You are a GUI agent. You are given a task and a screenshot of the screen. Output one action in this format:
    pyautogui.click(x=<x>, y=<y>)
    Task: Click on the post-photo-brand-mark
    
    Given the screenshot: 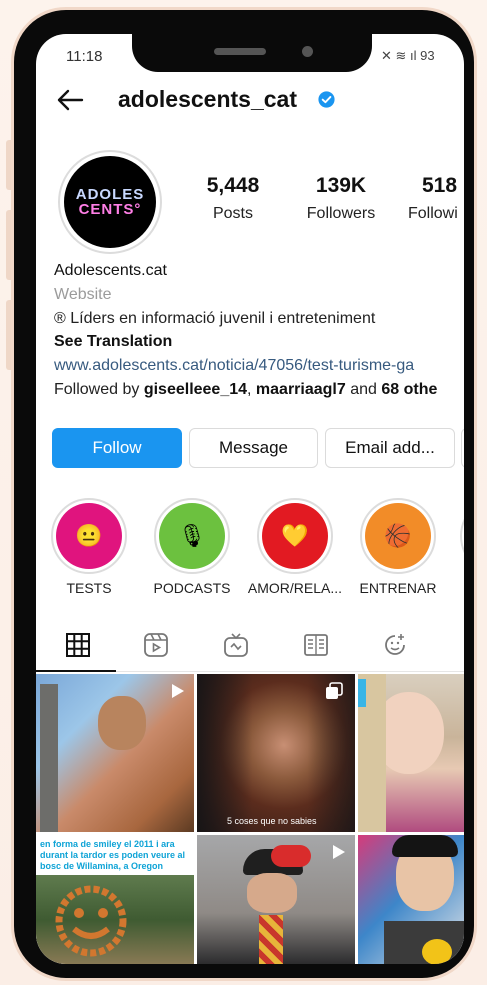 What is the action you would take?
    pyautogui.click(x=362, y=693)
    